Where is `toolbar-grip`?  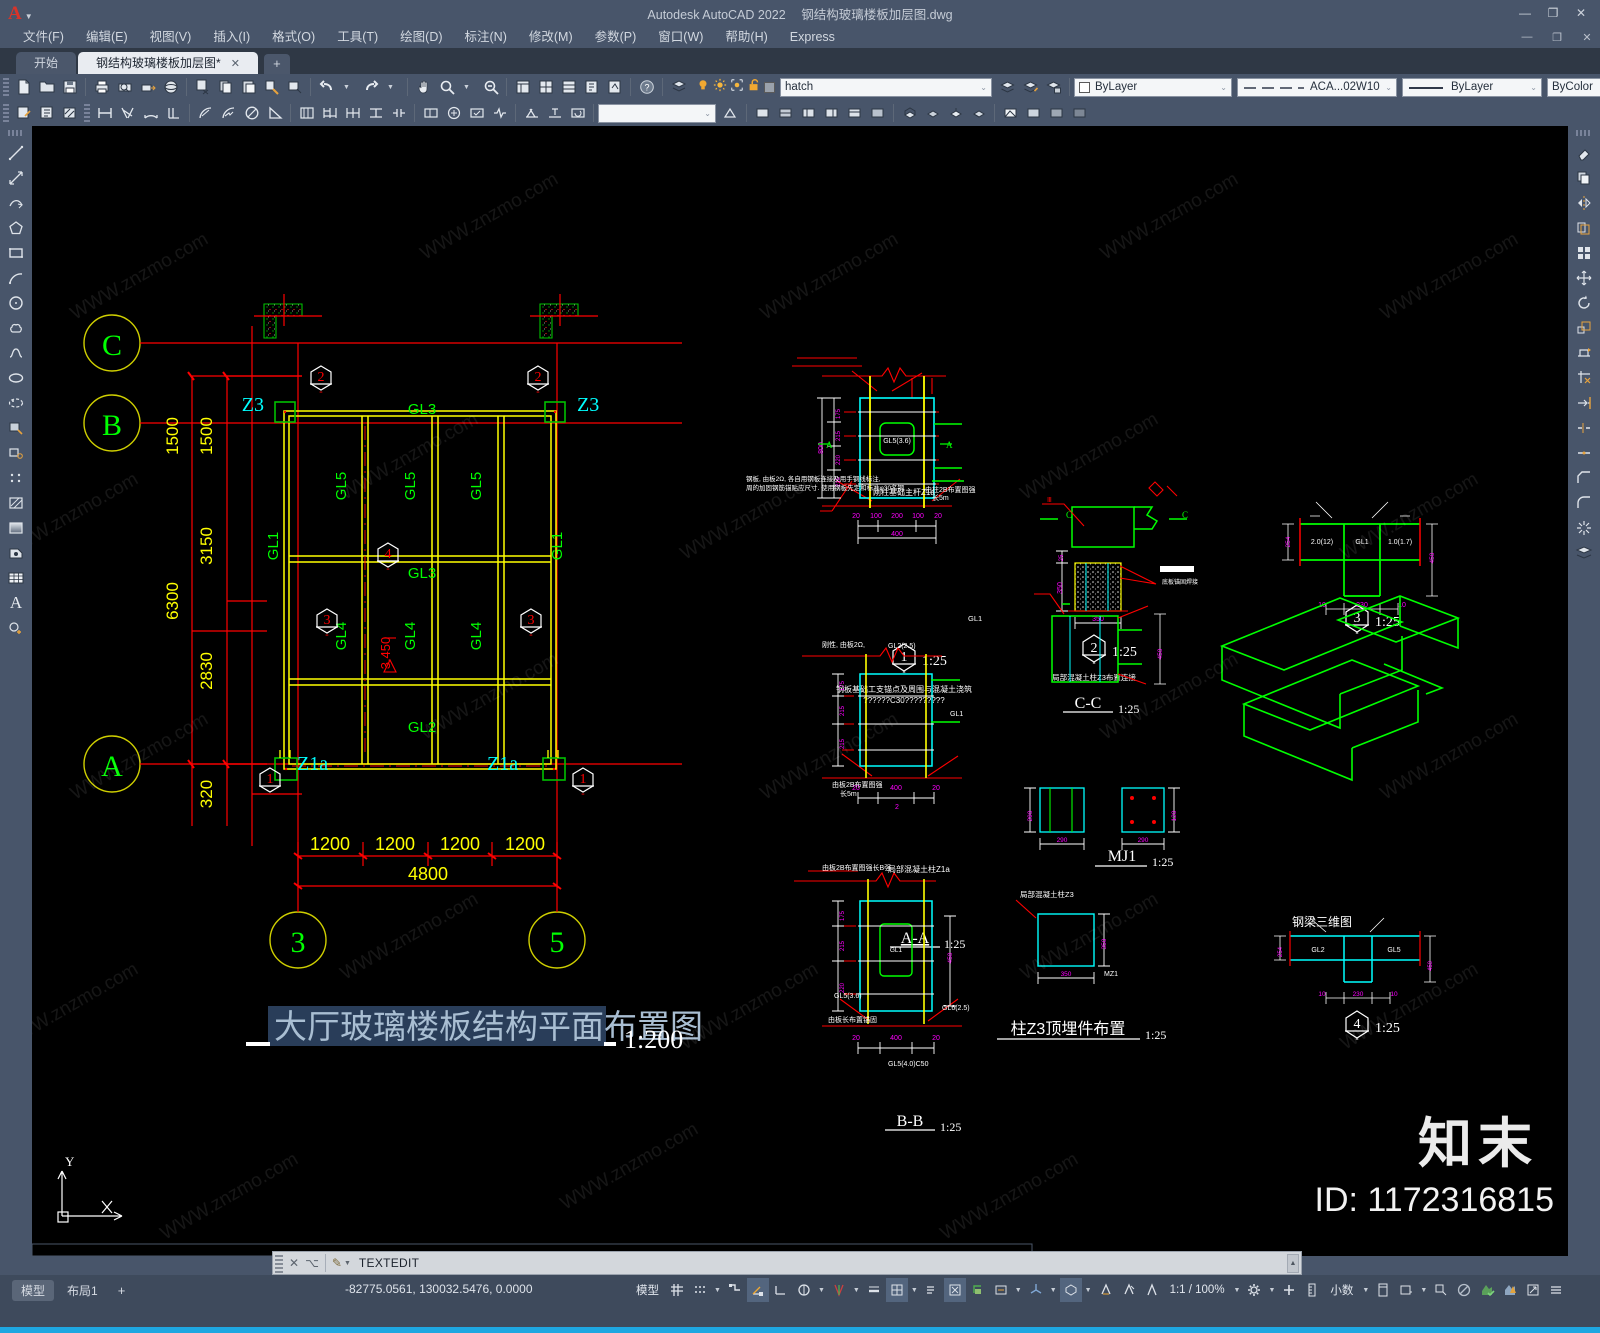 toolbar-grip is located at coordinates (6, 113).